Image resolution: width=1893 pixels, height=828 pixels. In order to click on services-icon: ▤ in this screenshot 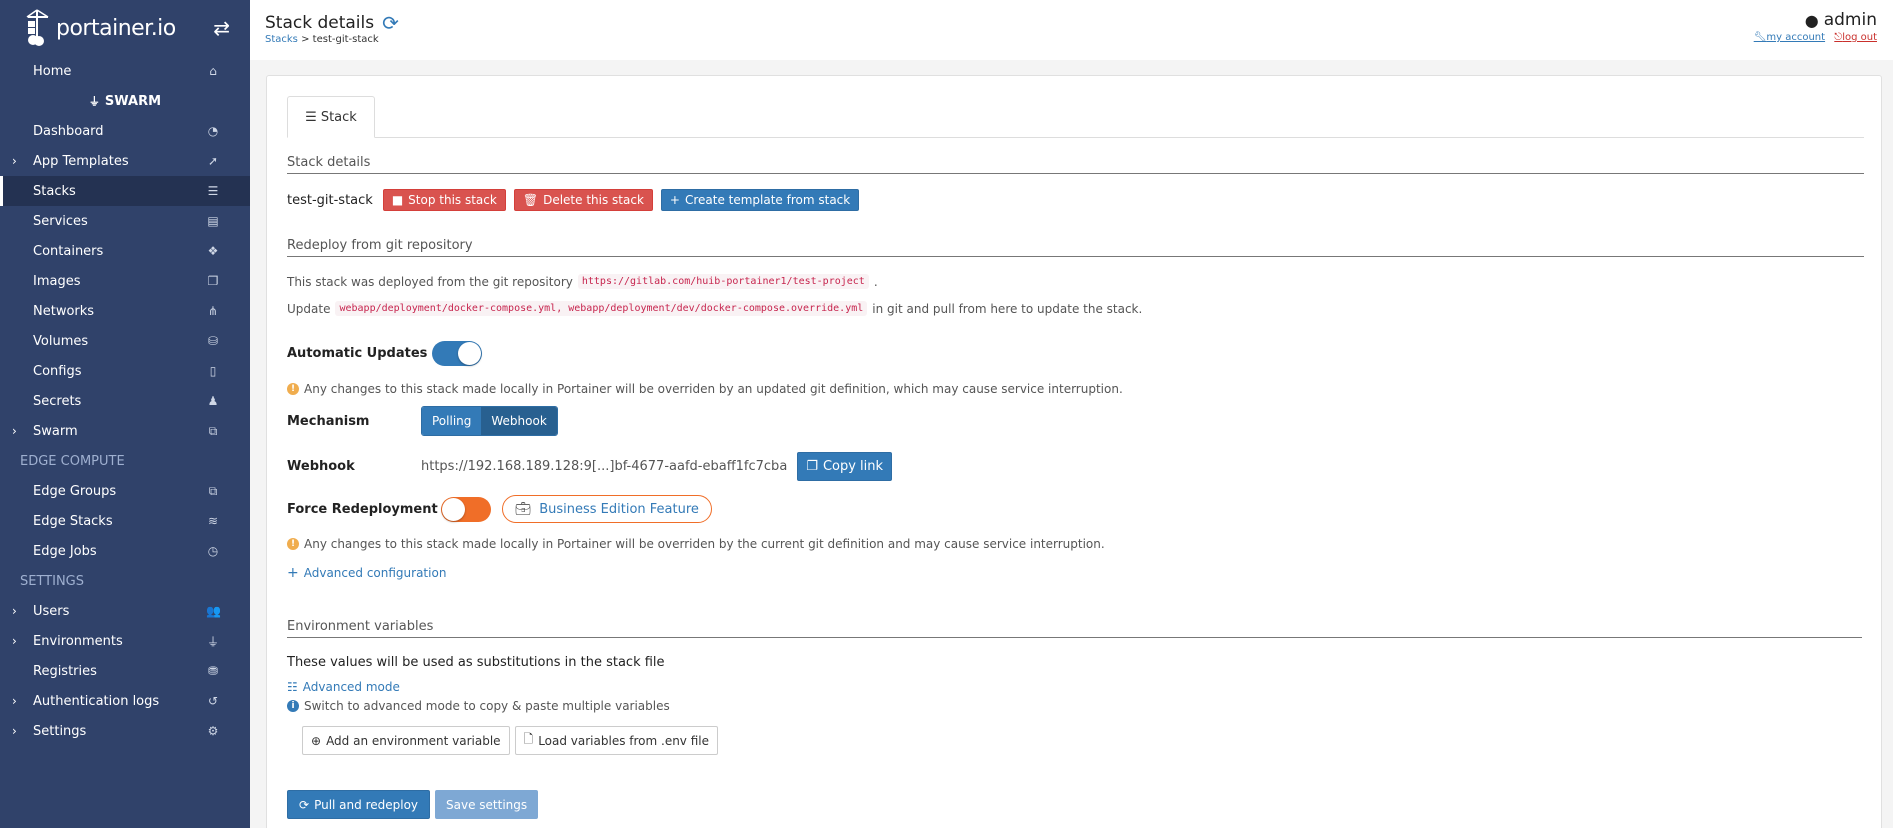, I will do `click(213, 221)`.